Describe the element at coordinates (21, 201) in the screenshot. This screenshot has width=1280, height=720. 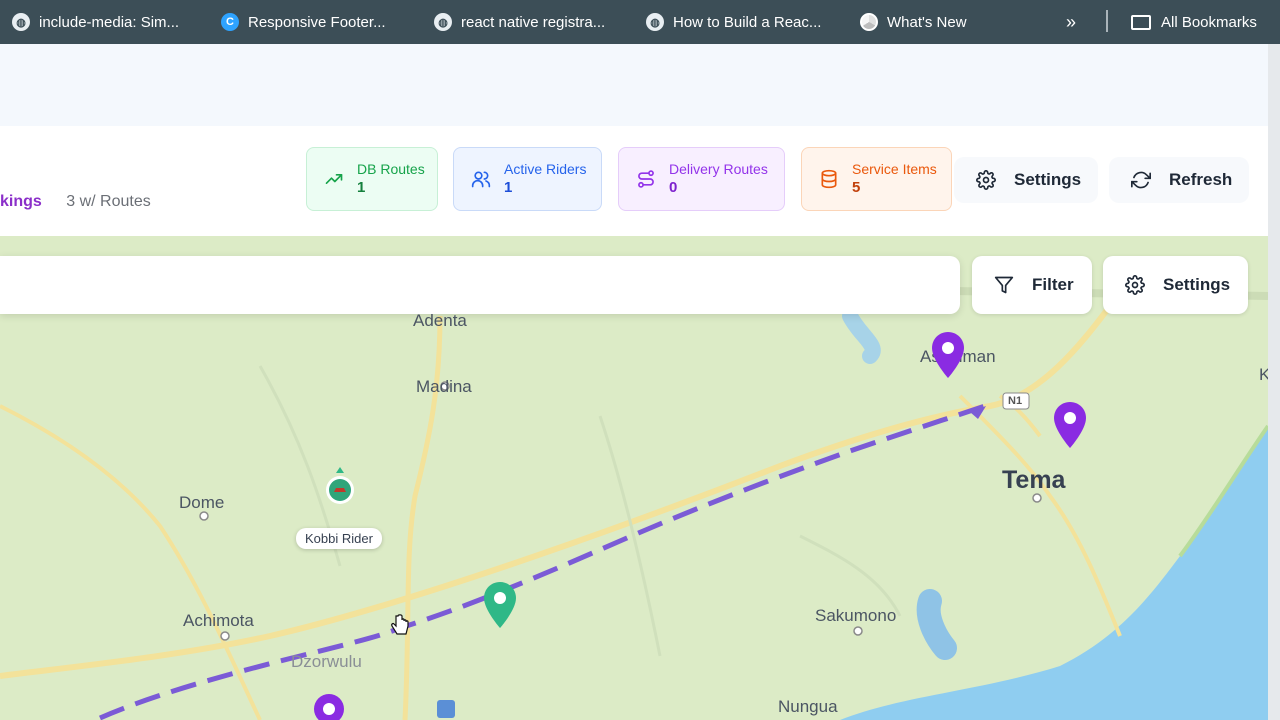
I see `tab-bookings: kings` at that location.